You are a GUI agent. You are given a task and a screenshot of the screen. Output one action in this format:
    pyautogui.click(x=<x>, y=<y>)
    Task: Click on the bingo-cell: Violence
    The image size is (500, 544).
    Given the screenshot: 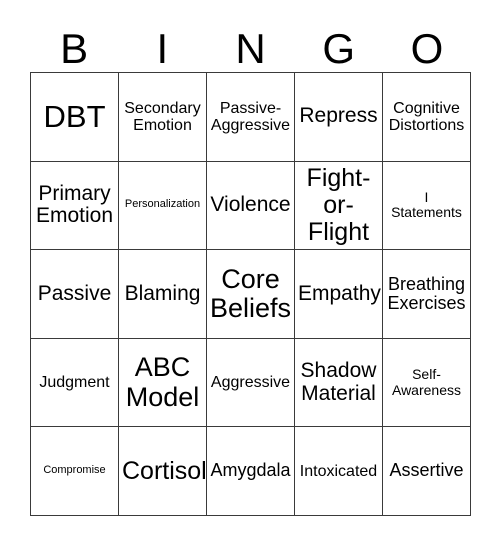 What is the action you would take?
    pyautogui.click(x=251, y=206)
    